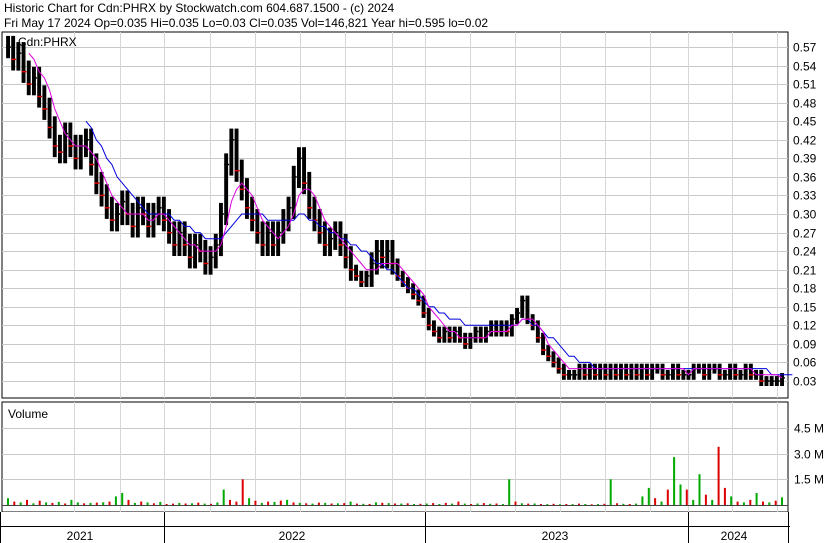 The image size is (830, 543). I want to click on volume-tick-label: 4.5 M, so click(809, 429).